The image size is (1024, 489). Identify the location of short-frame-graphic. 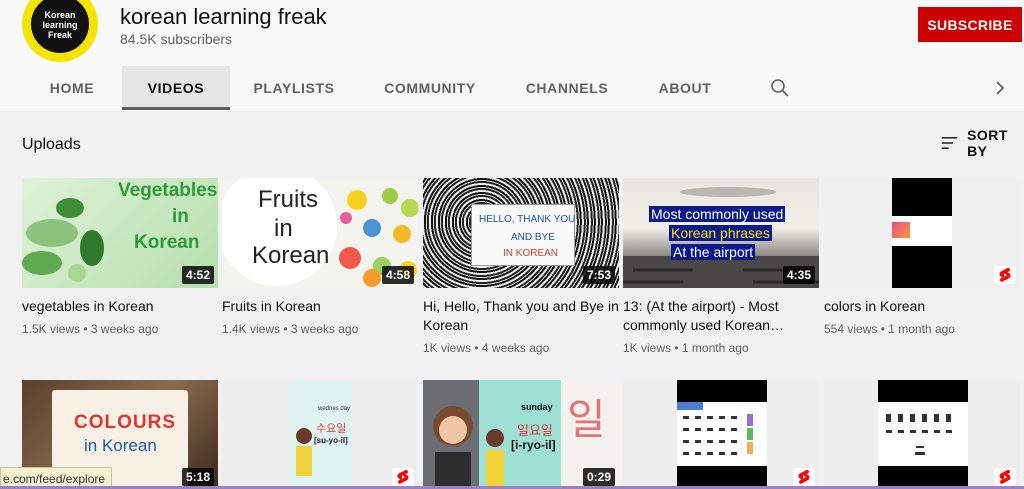
(901, 230).